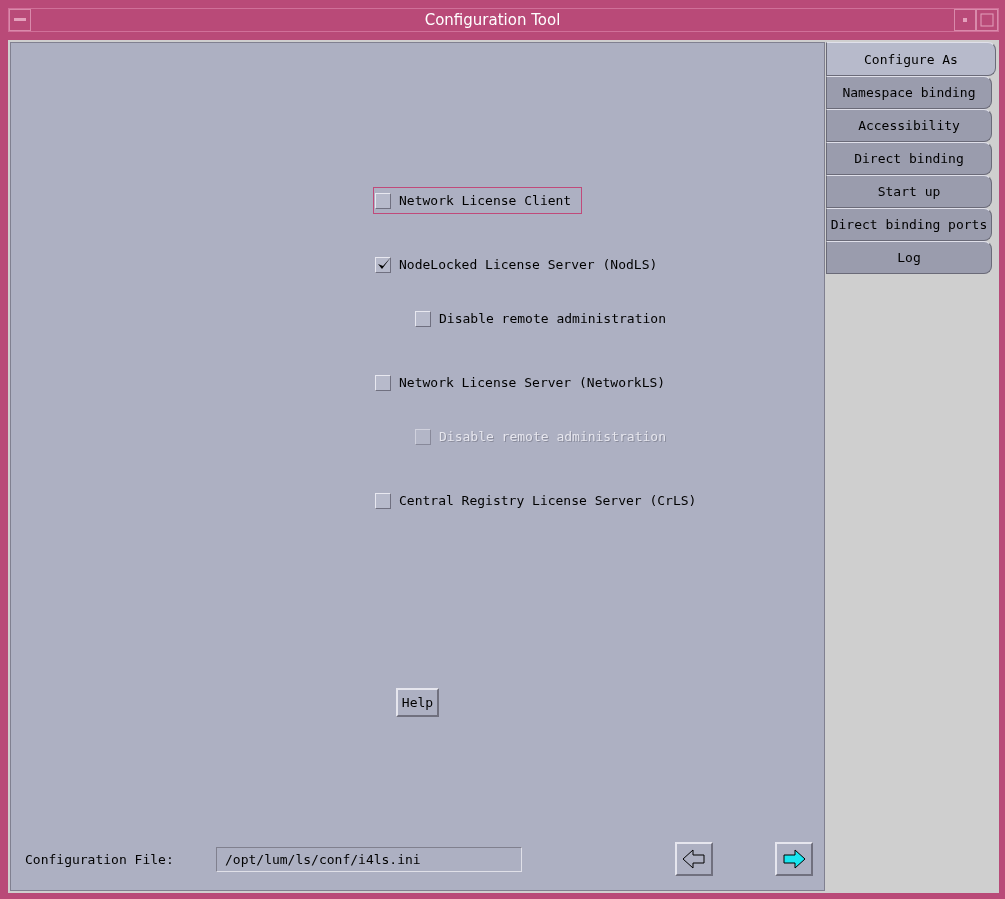  I want to click on left-arrow-icon, so click(694, 859).